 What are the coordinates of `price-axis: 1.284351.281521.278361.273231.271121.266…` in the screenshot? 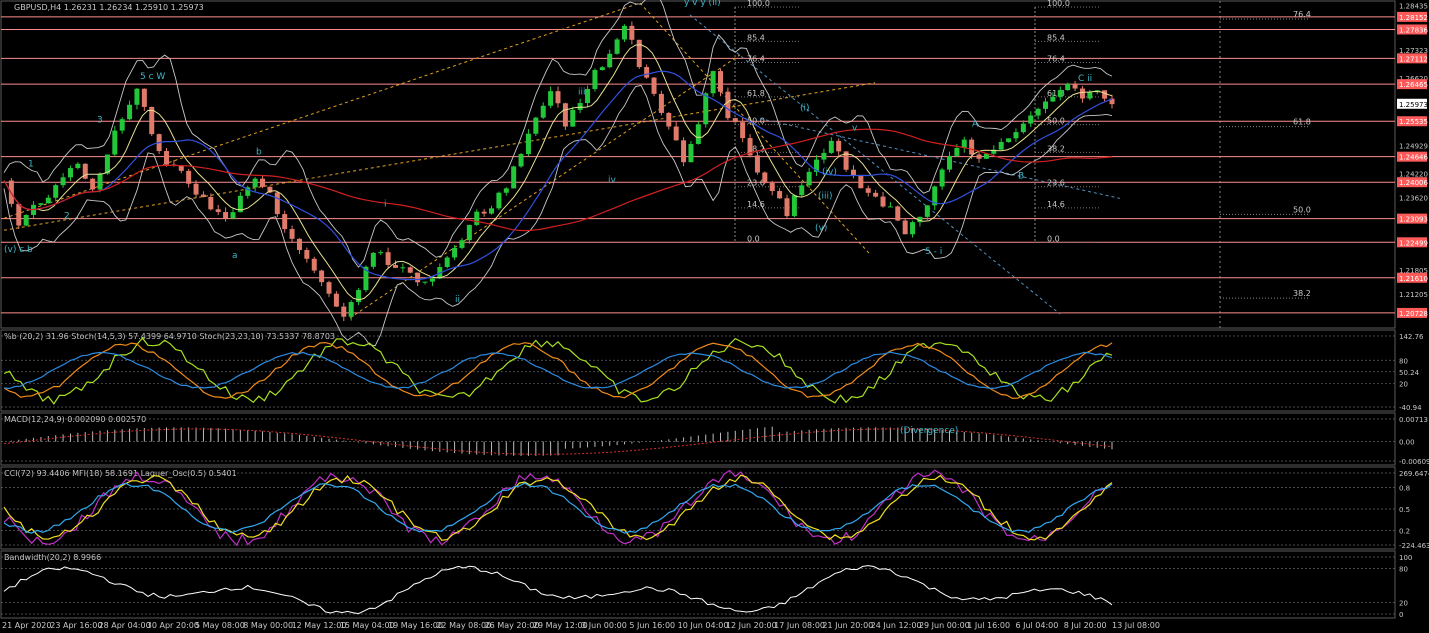 It's located at (1412, 160).